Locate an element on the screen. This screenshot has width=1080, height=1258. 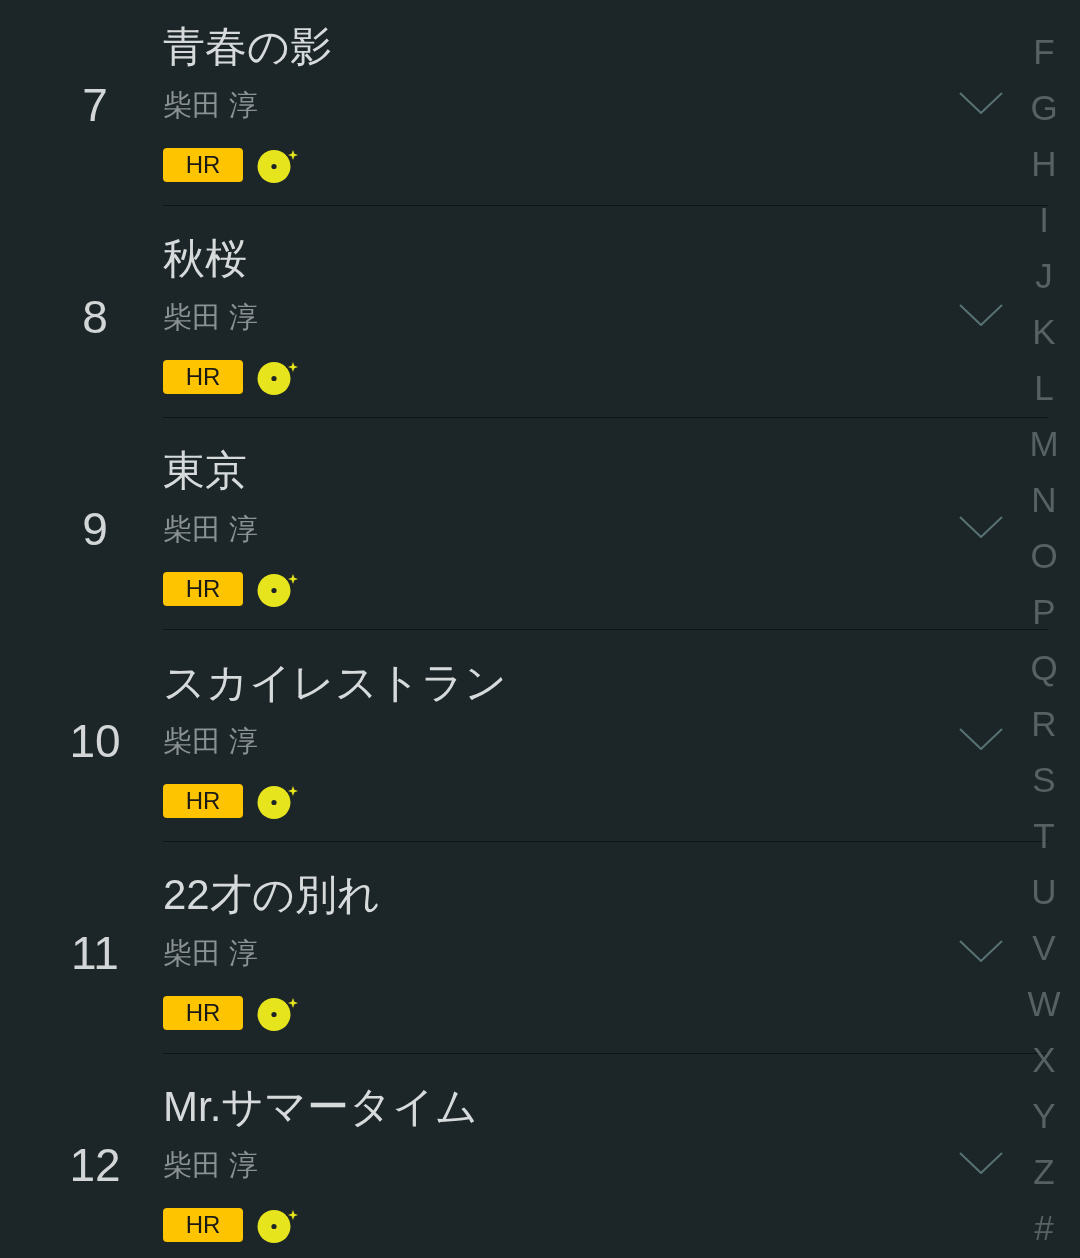
track-number: 7 is located at coordinates (95, 105).